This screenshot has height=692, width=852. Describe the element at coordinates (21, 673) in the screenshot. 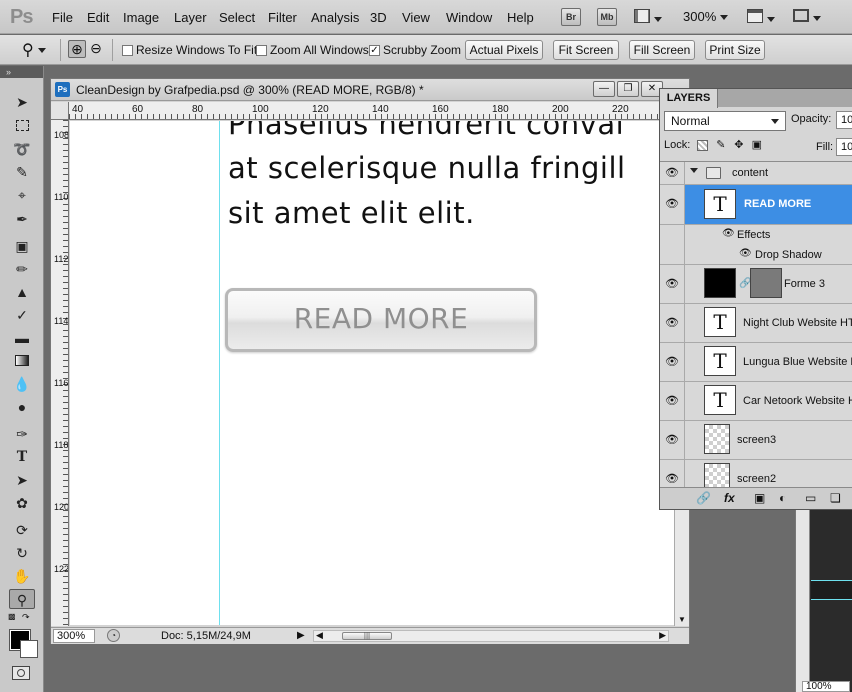

I see `quick-mask-icon` at that location.